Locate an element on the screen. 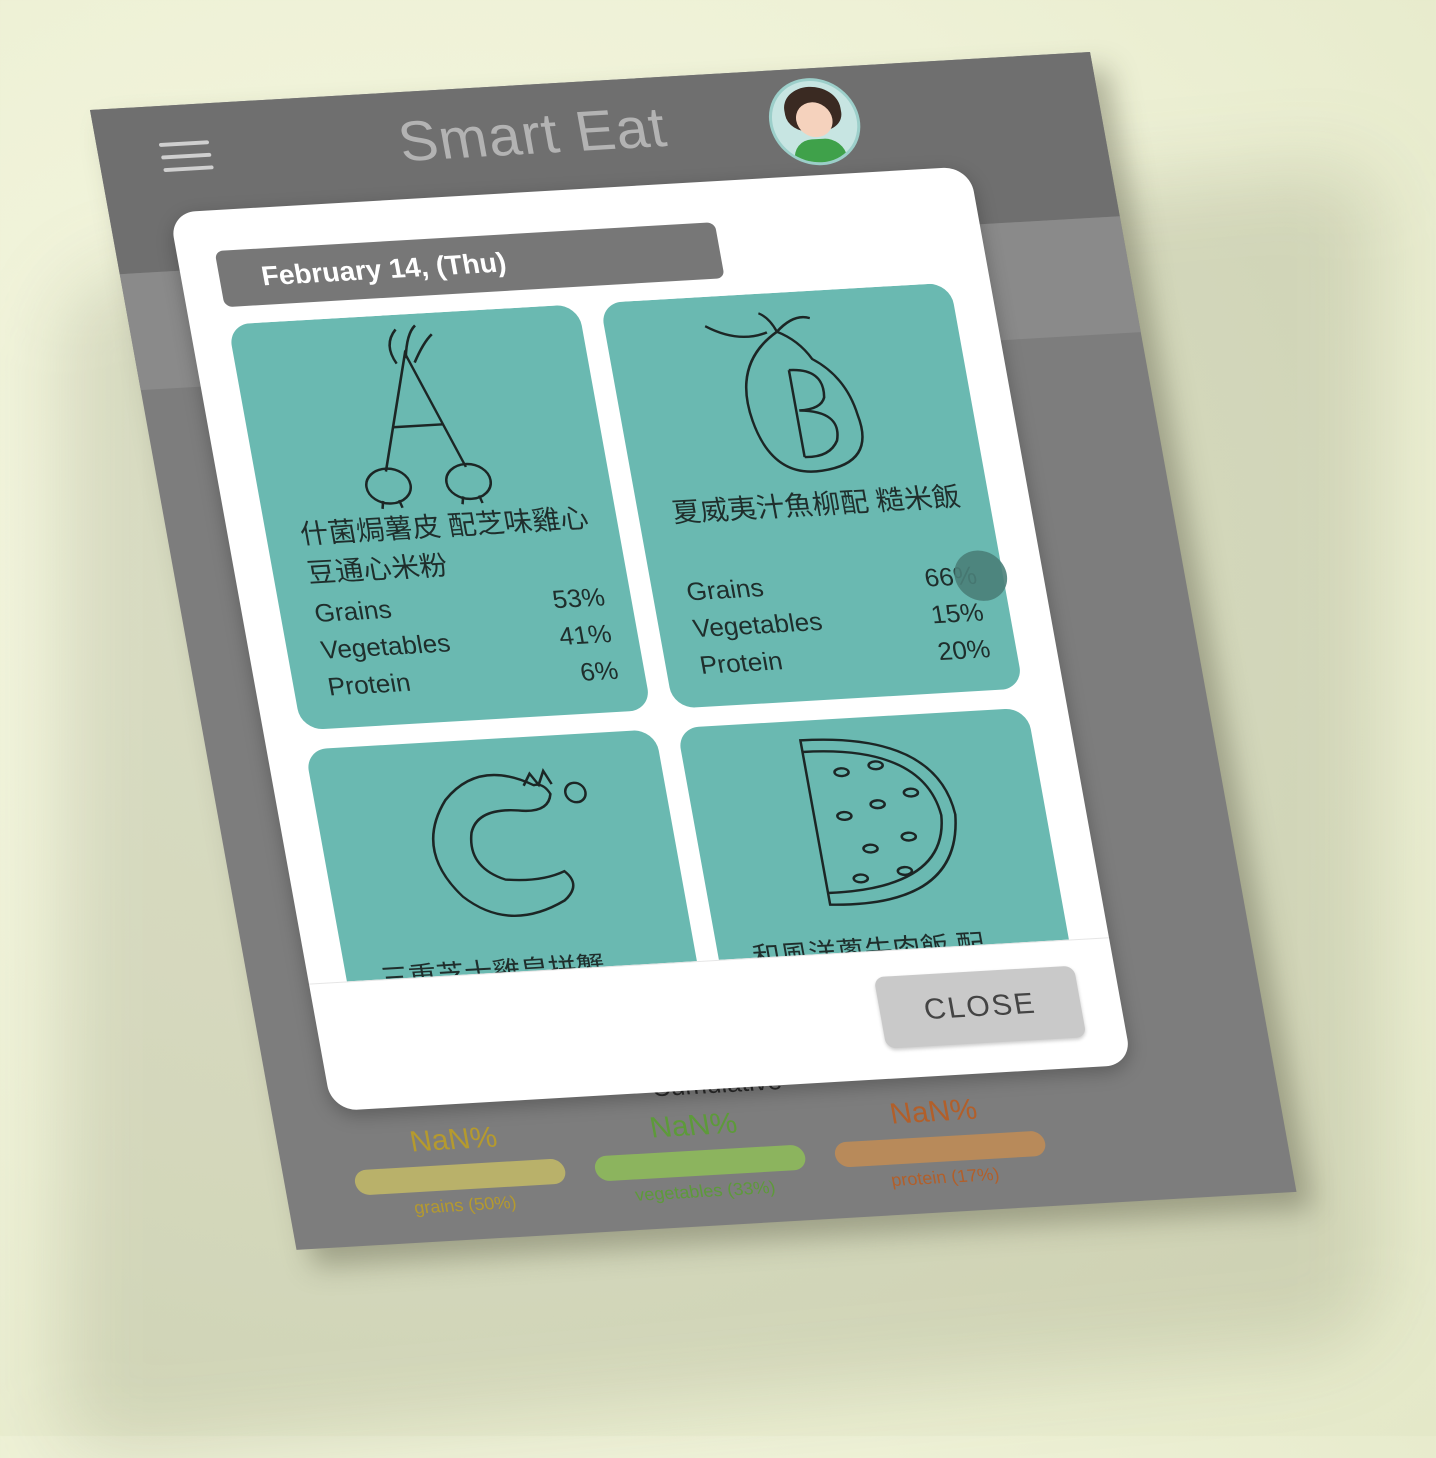 The image size is (1436, 1458). grains-stat: NaN% grains (50%) is located at coordinates (459, 1170).